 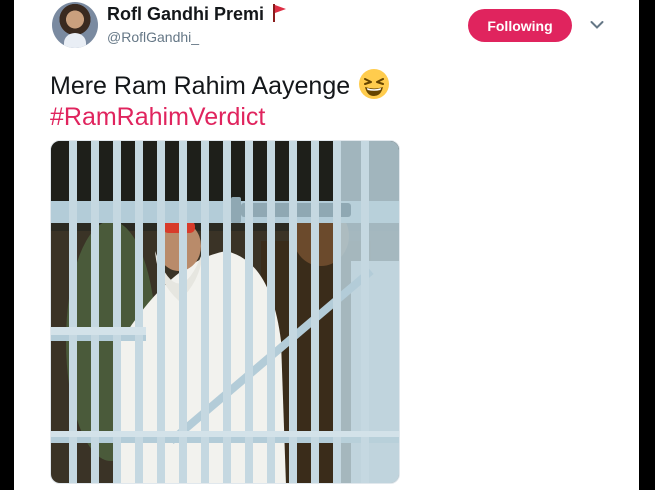 I want to click on chevron-down-icon, so click(x=597, y=25).